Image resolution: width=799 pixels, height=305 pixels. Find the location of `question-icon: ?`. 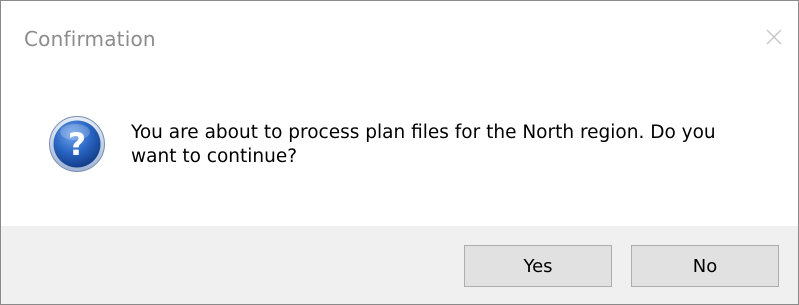

question-icon: ? is located at coordinates (77, 144).